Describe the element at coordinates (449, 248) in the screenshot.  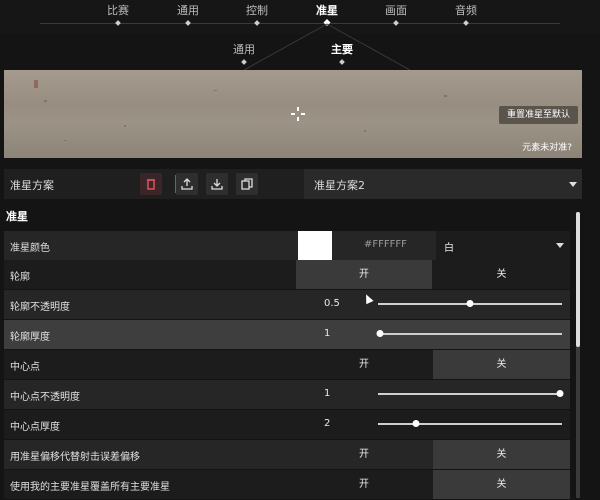
I see `color-select-value: 白` at that location.